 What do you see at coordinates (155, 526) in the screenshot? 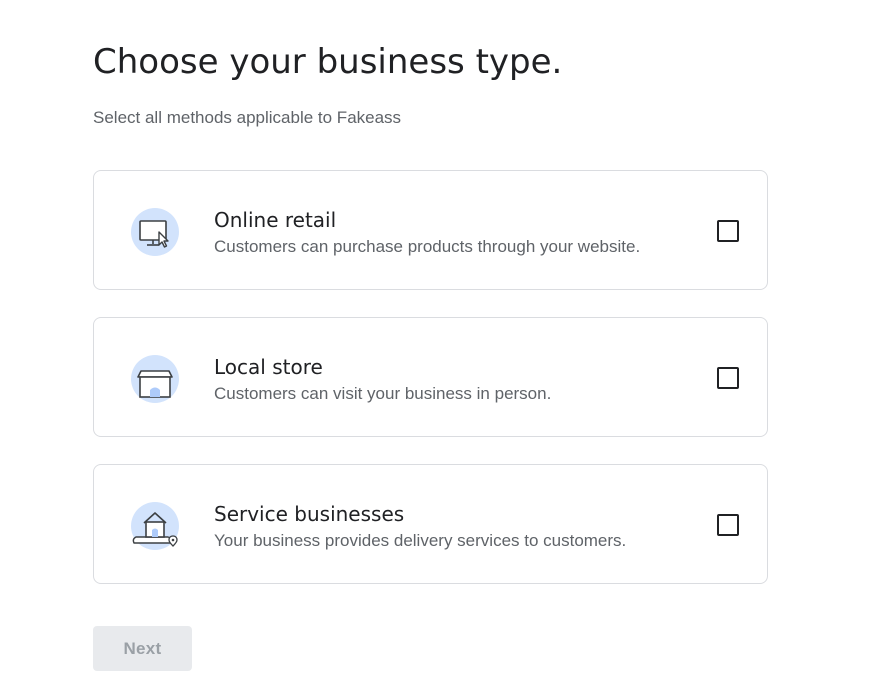
I see `home-delivery-icon` at bounding box center [155, 526].